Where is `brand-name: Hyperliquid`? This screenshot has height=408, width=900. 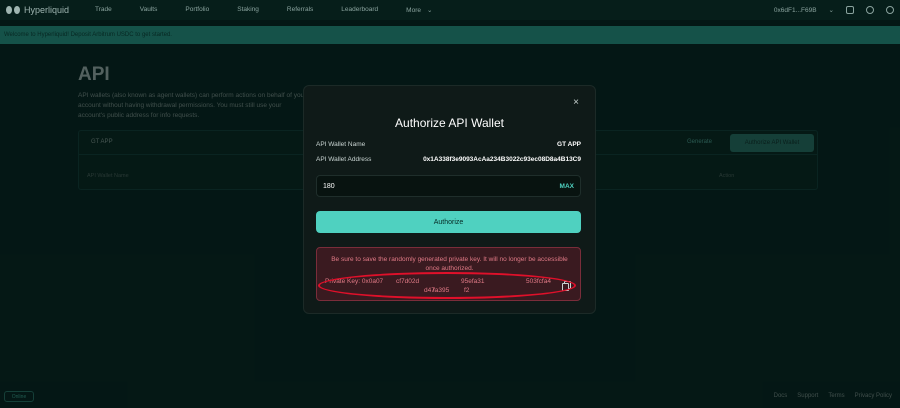 brand-name: Hyperliquid is located at coordinates (47, 10).